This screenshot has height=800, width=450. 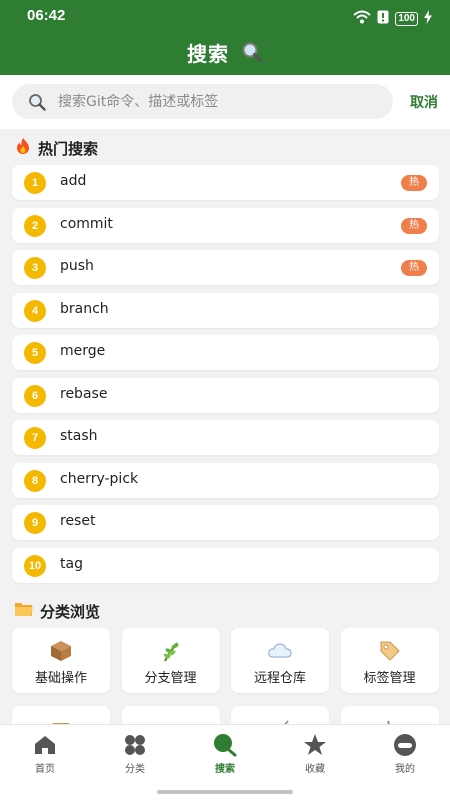 What do you see at coordinates (225, 522) in the screenshot?
I see `hot-item-reset: 9 reset` at bounding box center [225, 522].